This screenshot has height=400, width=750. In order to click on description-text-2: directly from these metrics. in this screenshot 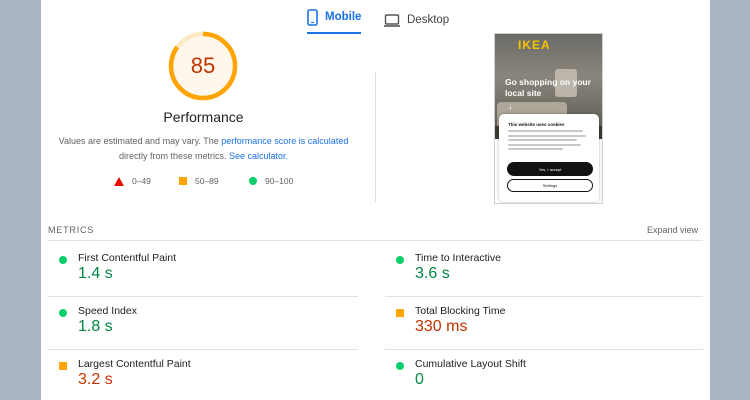, I will do `click(173, 156)`.